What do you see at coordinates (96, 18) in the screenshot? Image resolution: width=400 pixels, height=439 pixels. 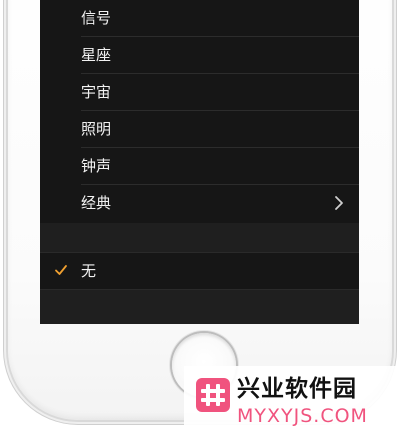 I see `list-item-label: 信号` at bounding box center [96, 18].